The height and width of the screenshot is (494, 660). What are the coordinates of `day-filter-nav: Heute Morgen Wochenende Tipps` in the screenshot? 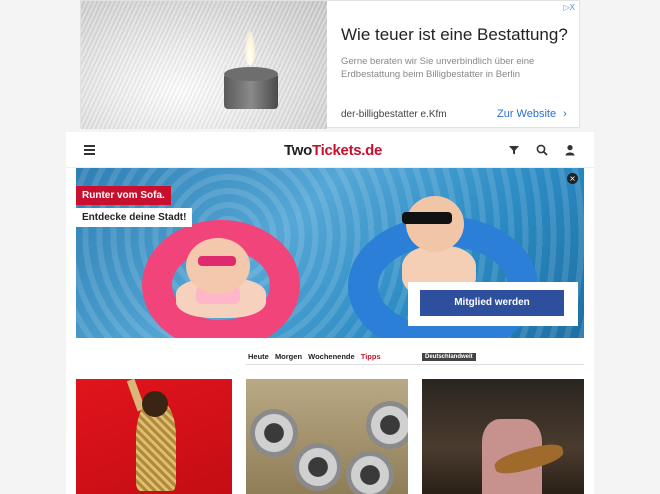 It's located at (316, 356).